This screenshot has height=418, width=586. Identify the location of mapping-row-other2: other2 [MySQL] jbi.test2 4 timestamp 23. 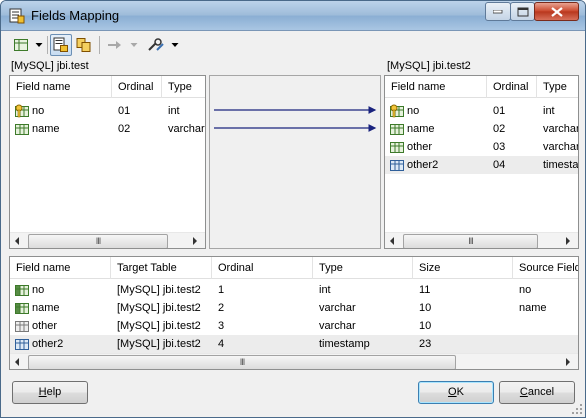
(294, 344).